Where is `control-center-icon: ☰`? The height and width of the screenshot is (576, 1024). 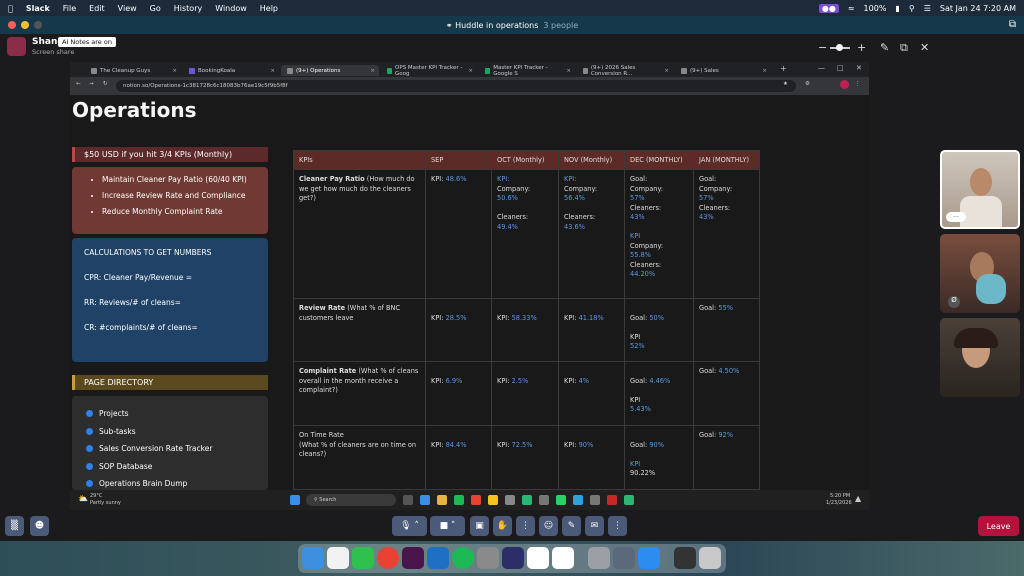
control-center-icon: ☰ is located at coordinates (927, 8).